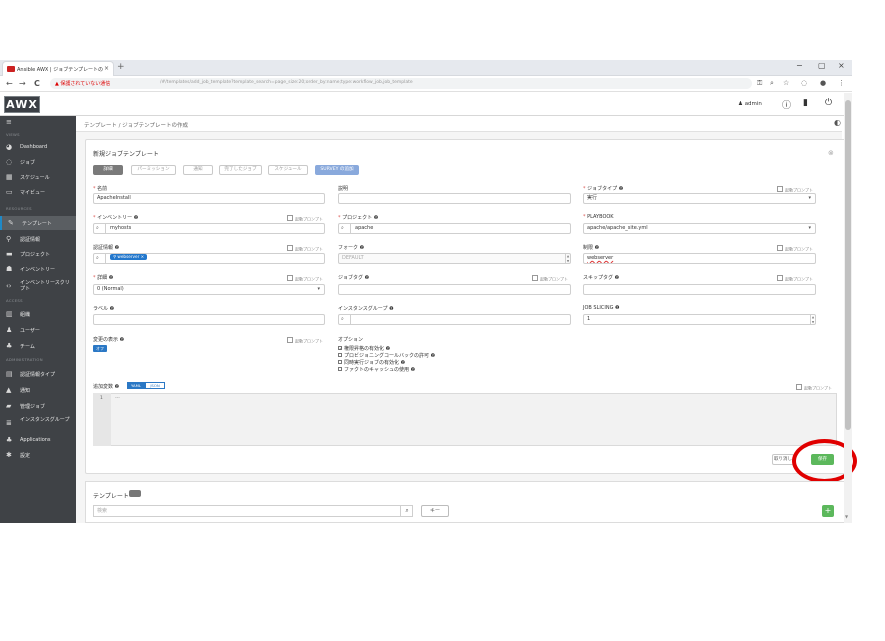  What do you see at coordinates (82, 83) in the screenshot?
I see `security-warning: ▲ 保護されていない通信` at bounding box center [82, 83].